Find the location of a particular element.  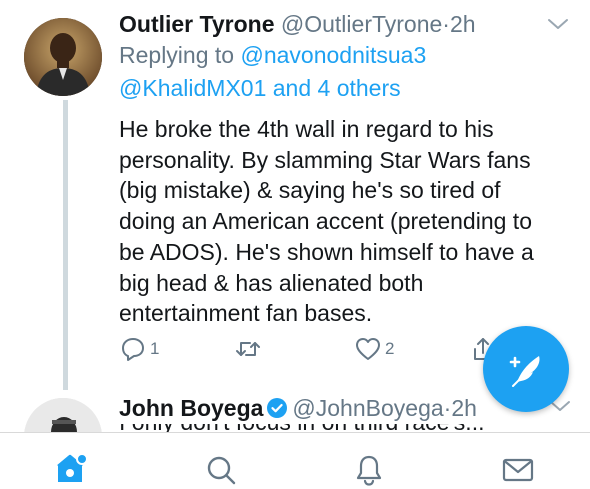

tweet-text-line: big head & has alienated both is located at coordinates (271, 282).